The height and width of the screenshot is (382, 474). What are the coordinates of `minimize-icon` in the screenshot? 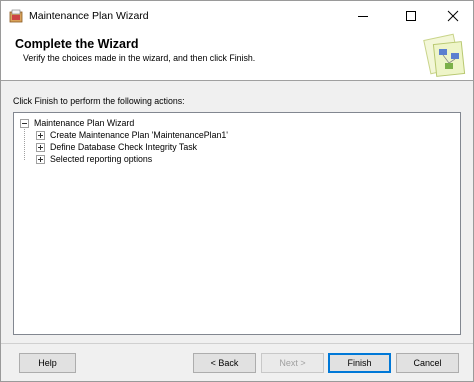 It's located at (363, 16).